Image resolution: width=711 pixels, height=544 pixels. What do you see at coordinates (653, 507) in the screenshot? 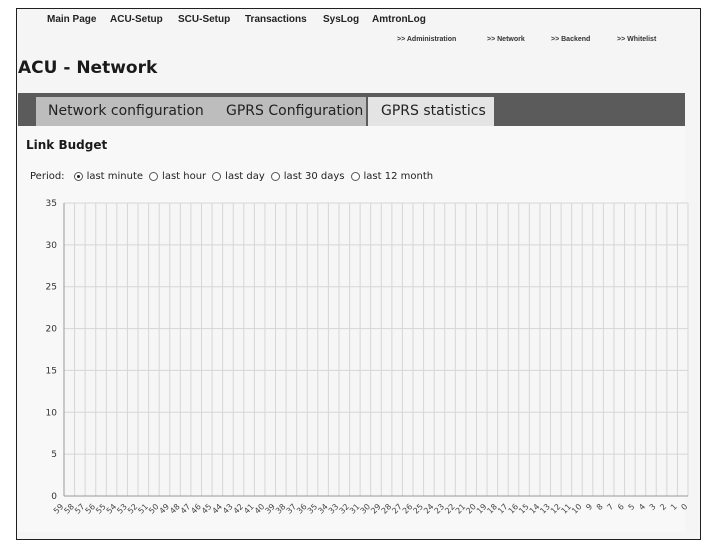
I see `x-tick-label: 3` at bounding box center [653, 507].